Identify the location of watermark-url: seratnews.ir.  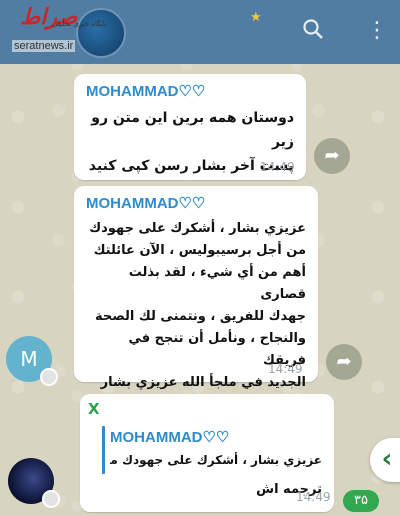
(44, 46).